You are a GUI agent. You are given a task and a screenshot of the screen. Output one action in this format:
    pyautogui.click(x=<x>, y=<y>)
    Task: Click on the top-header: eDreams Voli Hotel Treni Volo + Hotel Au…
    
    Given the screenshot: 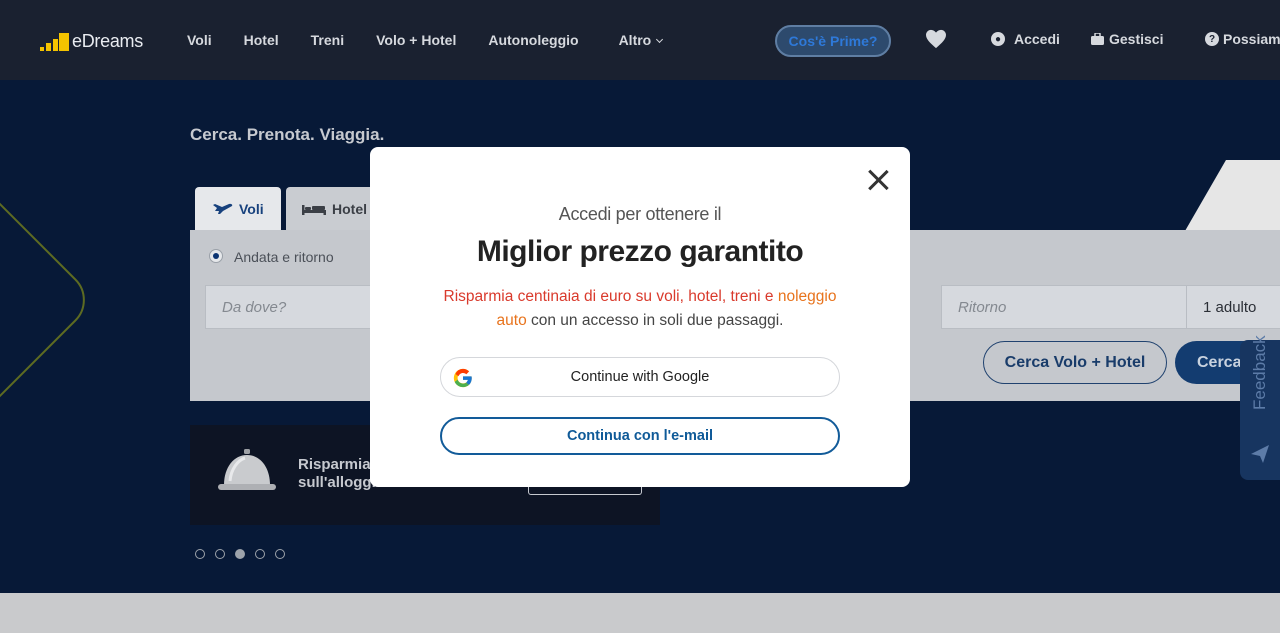 What is the action you would take?
    pyautogui.click(x=640, y=40)
    